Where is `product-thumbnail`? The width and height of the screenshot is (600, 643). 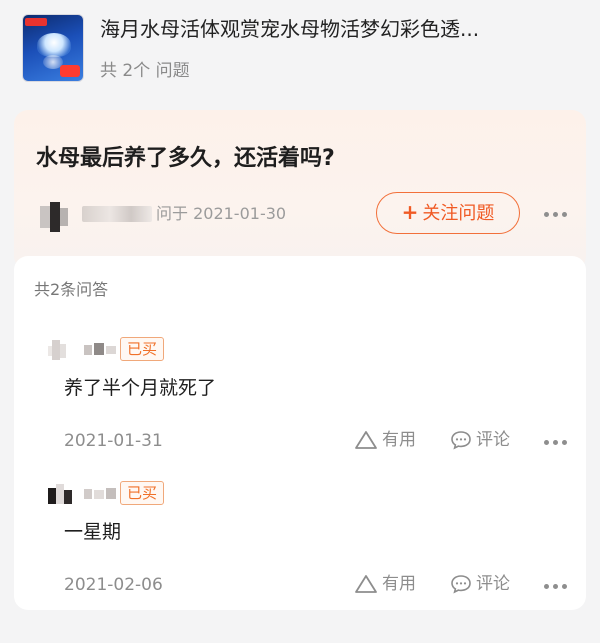
product-thumbnail is located at coordinates (53, 48).